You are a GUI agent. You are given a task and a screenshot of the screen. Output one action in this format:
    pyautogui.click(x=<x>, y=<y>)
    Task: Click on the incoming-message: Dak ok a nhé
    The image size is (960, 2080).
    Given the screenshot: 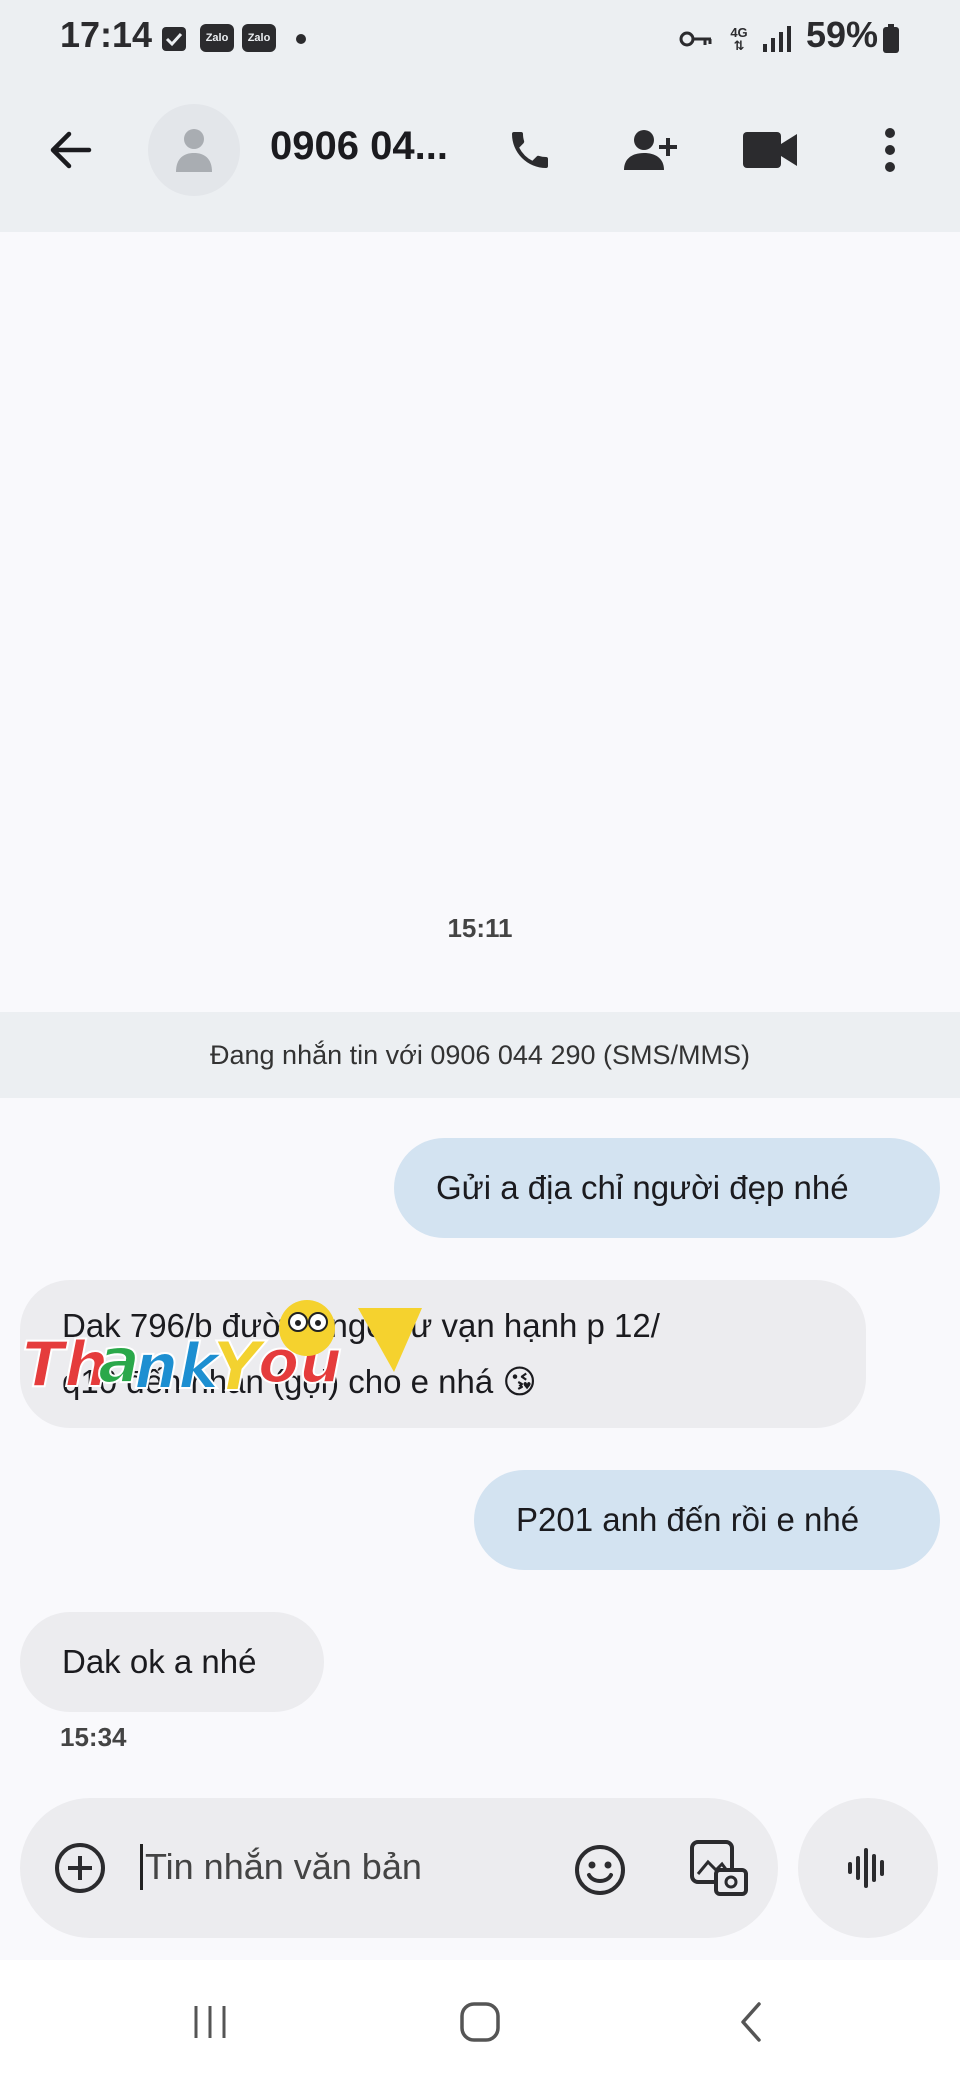 What is the action you would take?
    pyautogui.click(x=172, y=1662)
    